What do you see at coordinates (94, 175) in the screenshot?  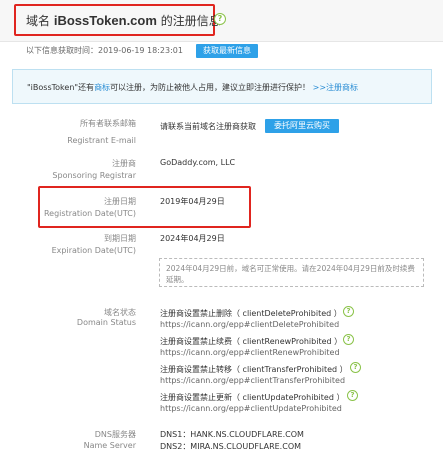 I see `registrar-label-en: Sponsoring Registrar` at bounding box center [94, 175].